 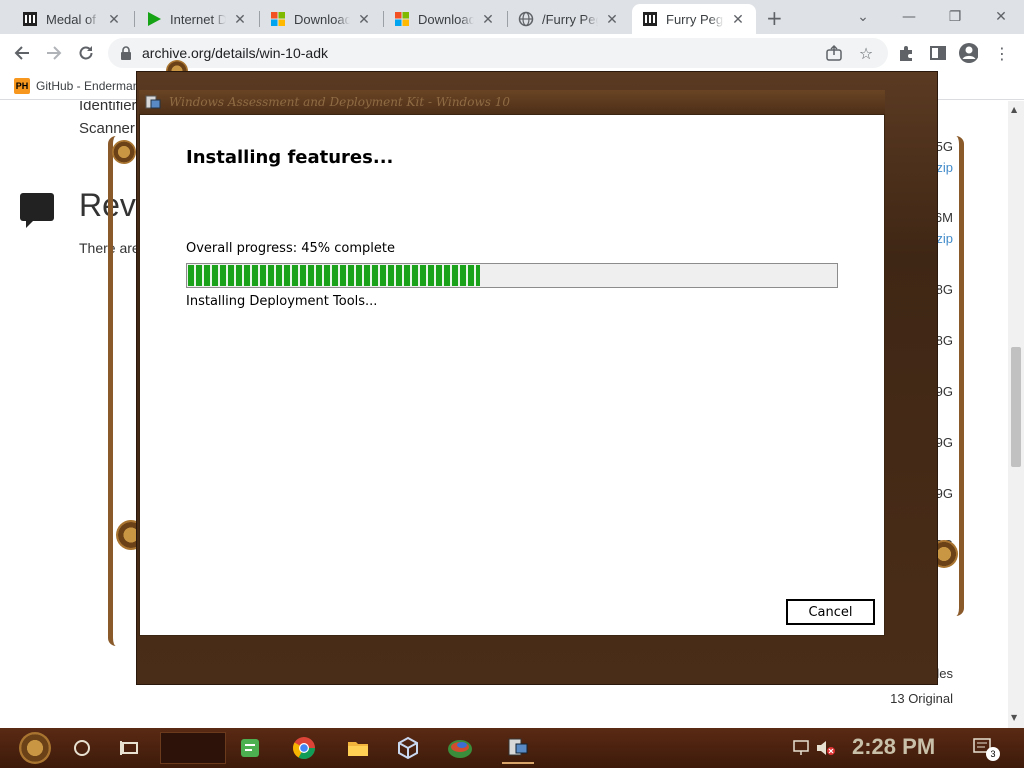 I want to click on search-button, so click(x=82, y=748).